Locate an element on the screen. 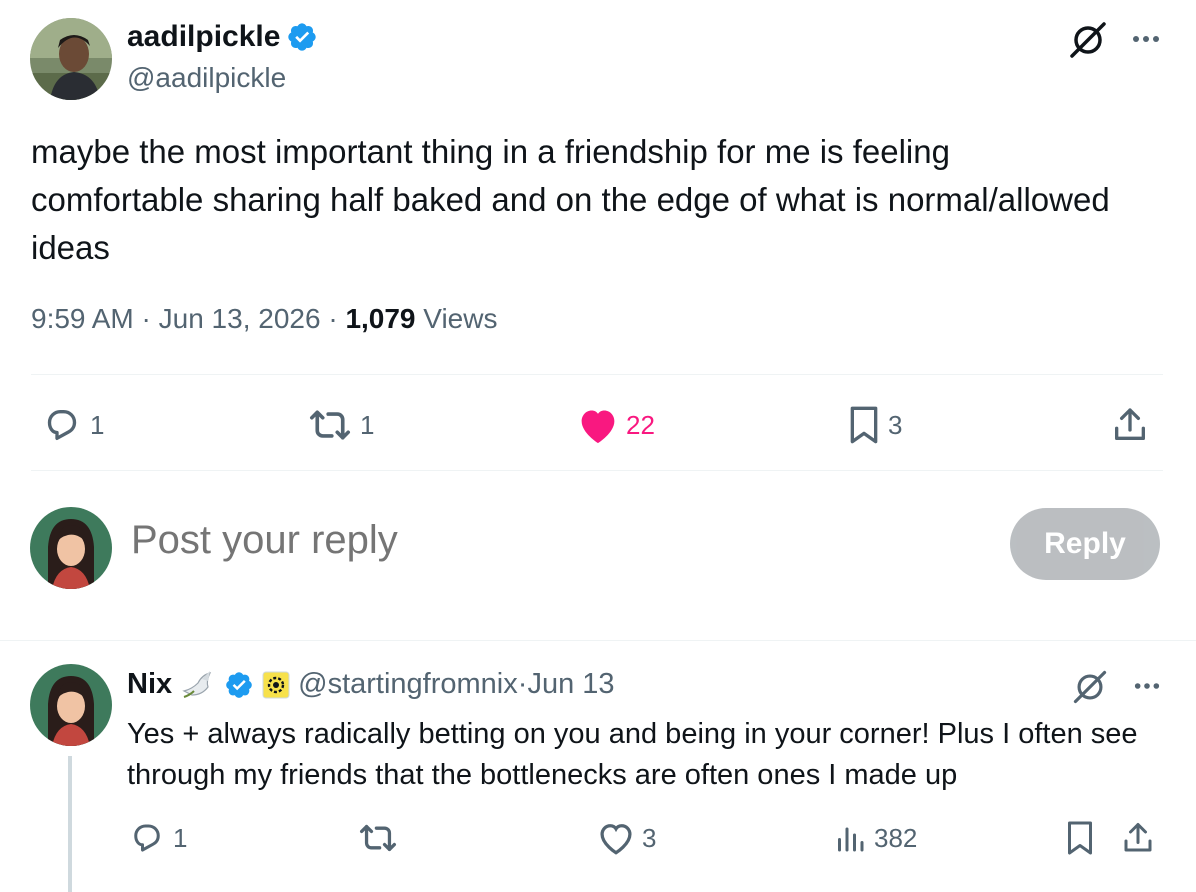 Image resolution: width=1196 pixels, height=892 pixels. reply-share-action is located at coordinates (1138, 838).